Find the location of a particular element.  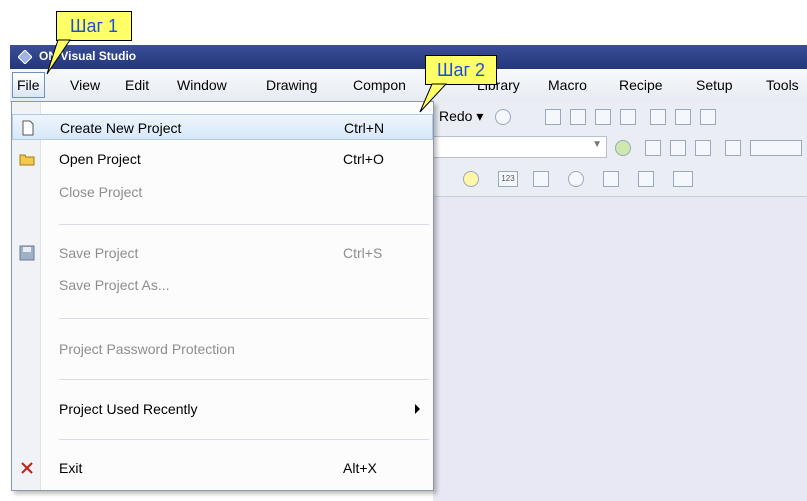

menu-tools: Tools is located at coordinates (782, 85).